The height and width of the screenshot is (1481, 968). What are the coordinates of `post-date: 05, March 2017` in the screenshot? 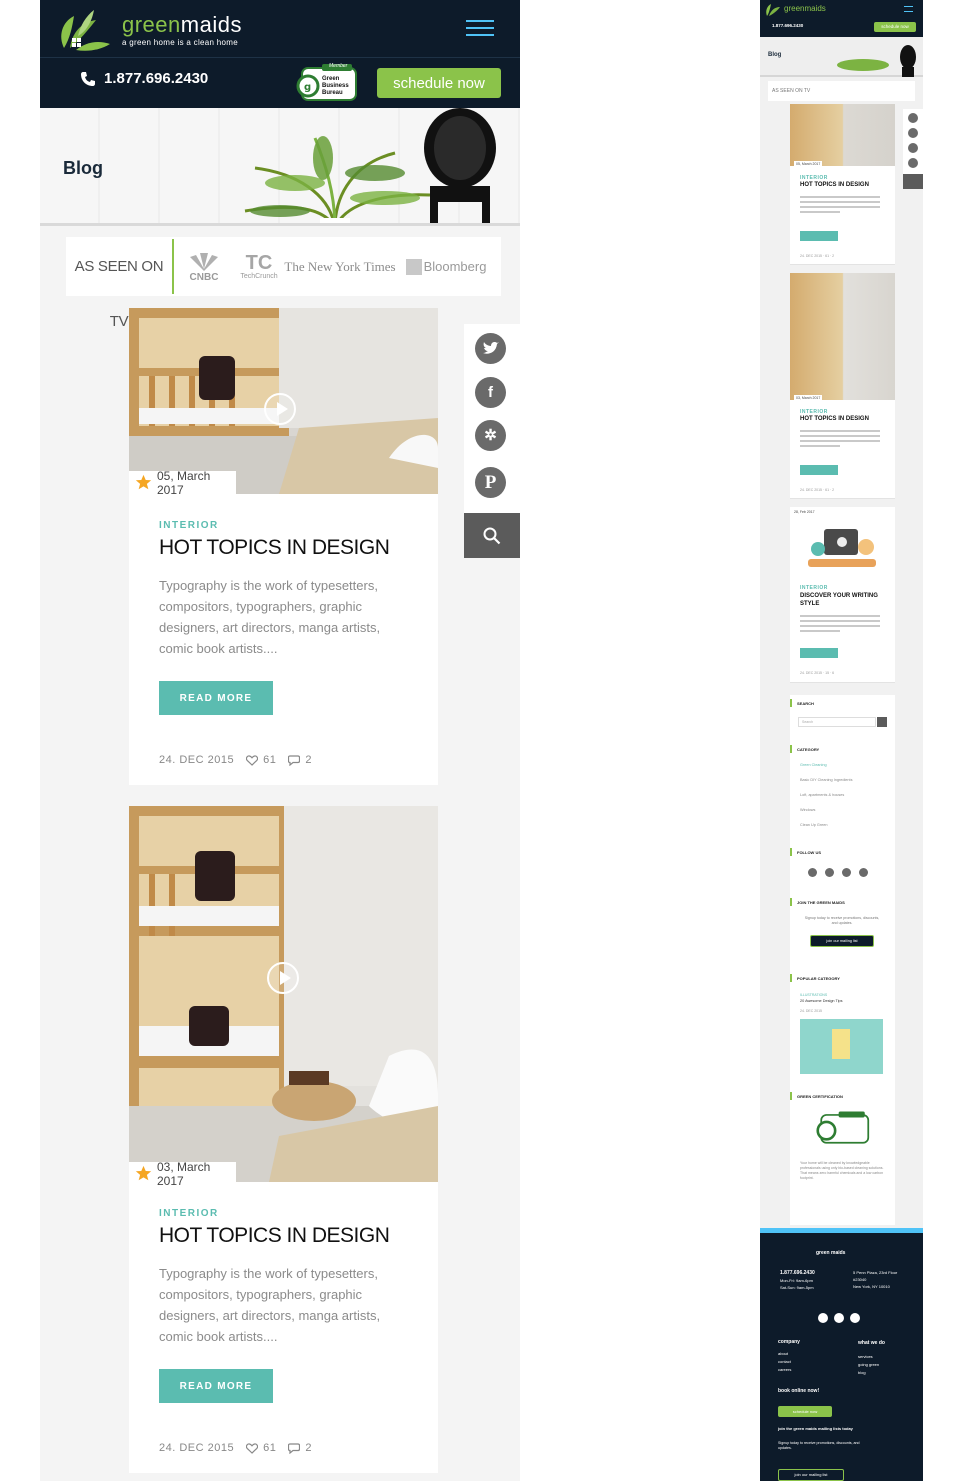 It's located at (184, 482).